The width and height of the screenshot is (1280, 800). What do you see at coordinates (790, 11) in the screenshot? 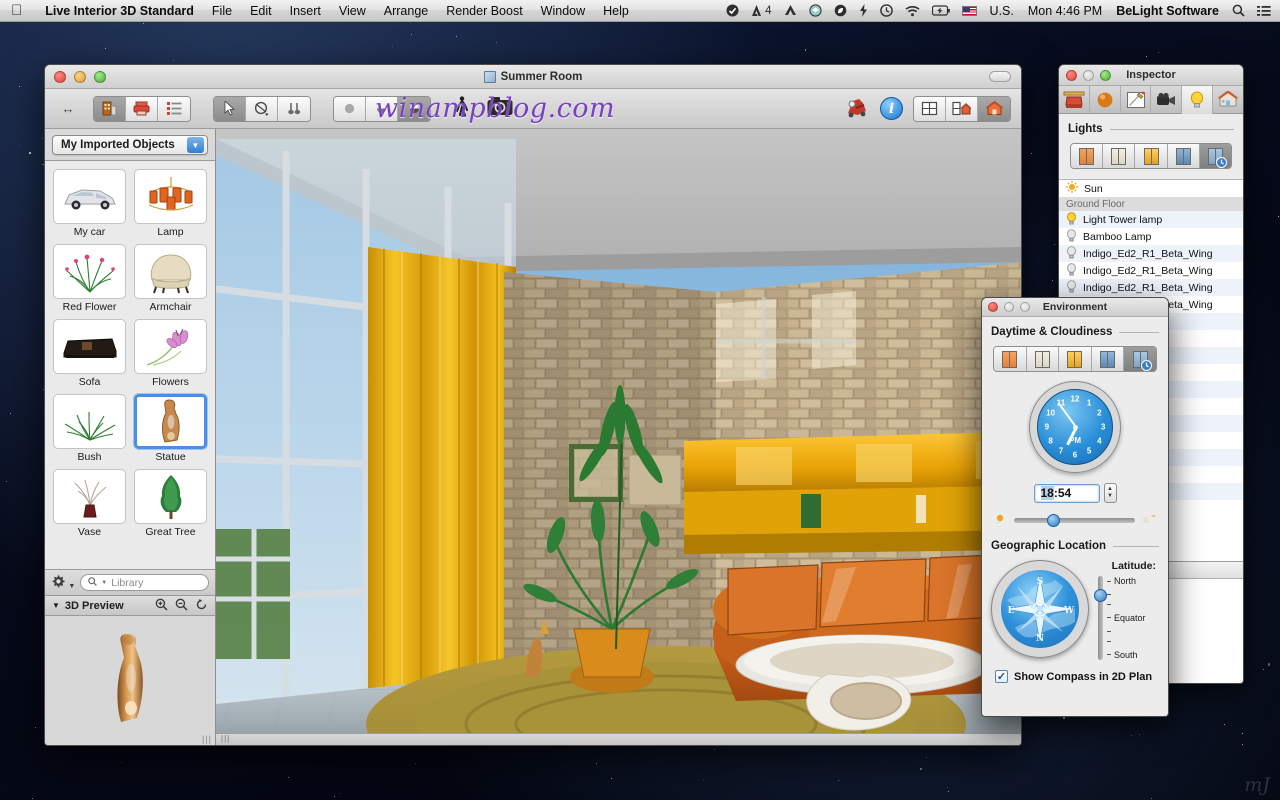
I see `google-drive-icon` at bounding box center [790, 11].